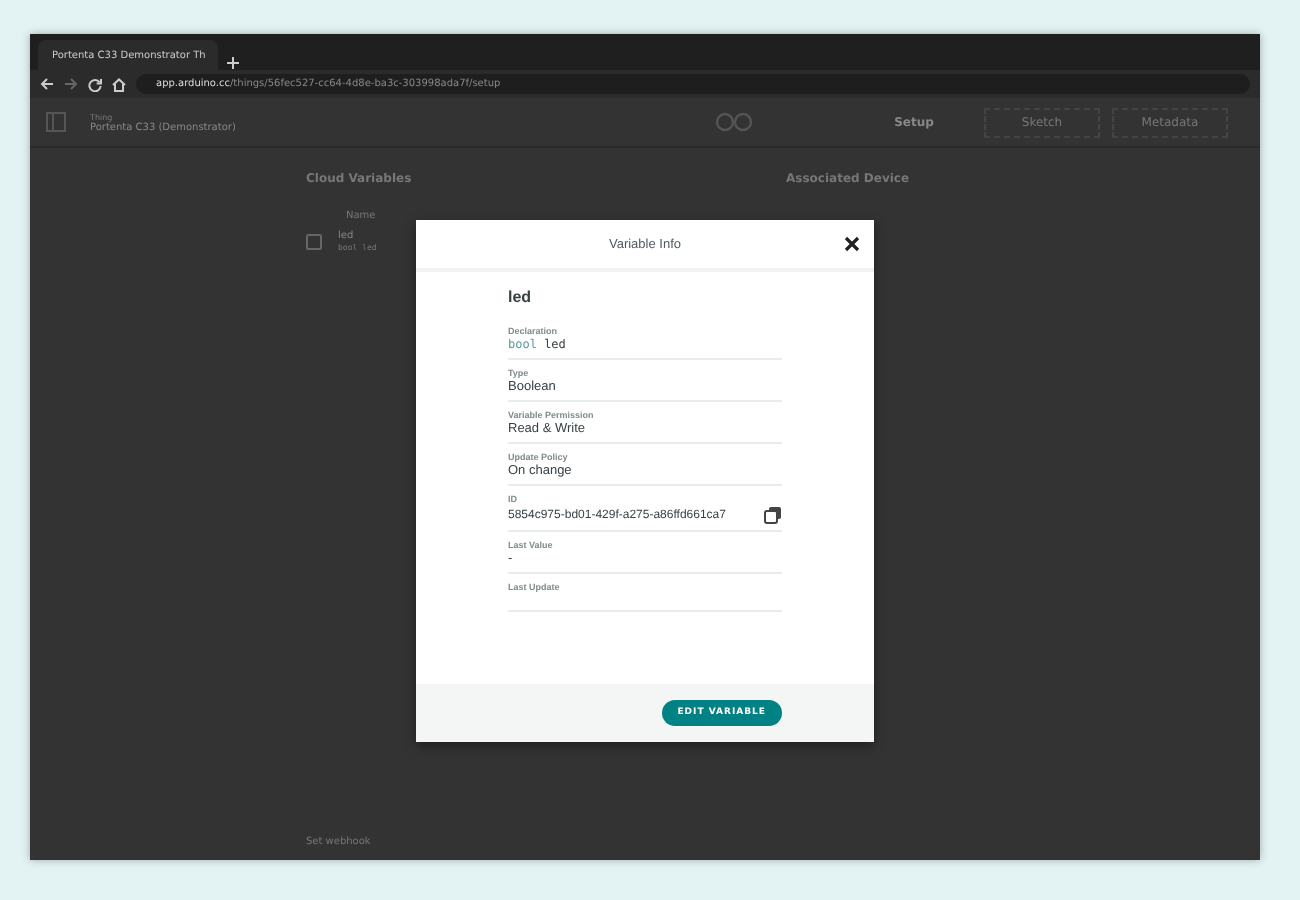 The width and height of the screenshot is (1300, 900). I want to click on copy-icon, so click(773, 515).